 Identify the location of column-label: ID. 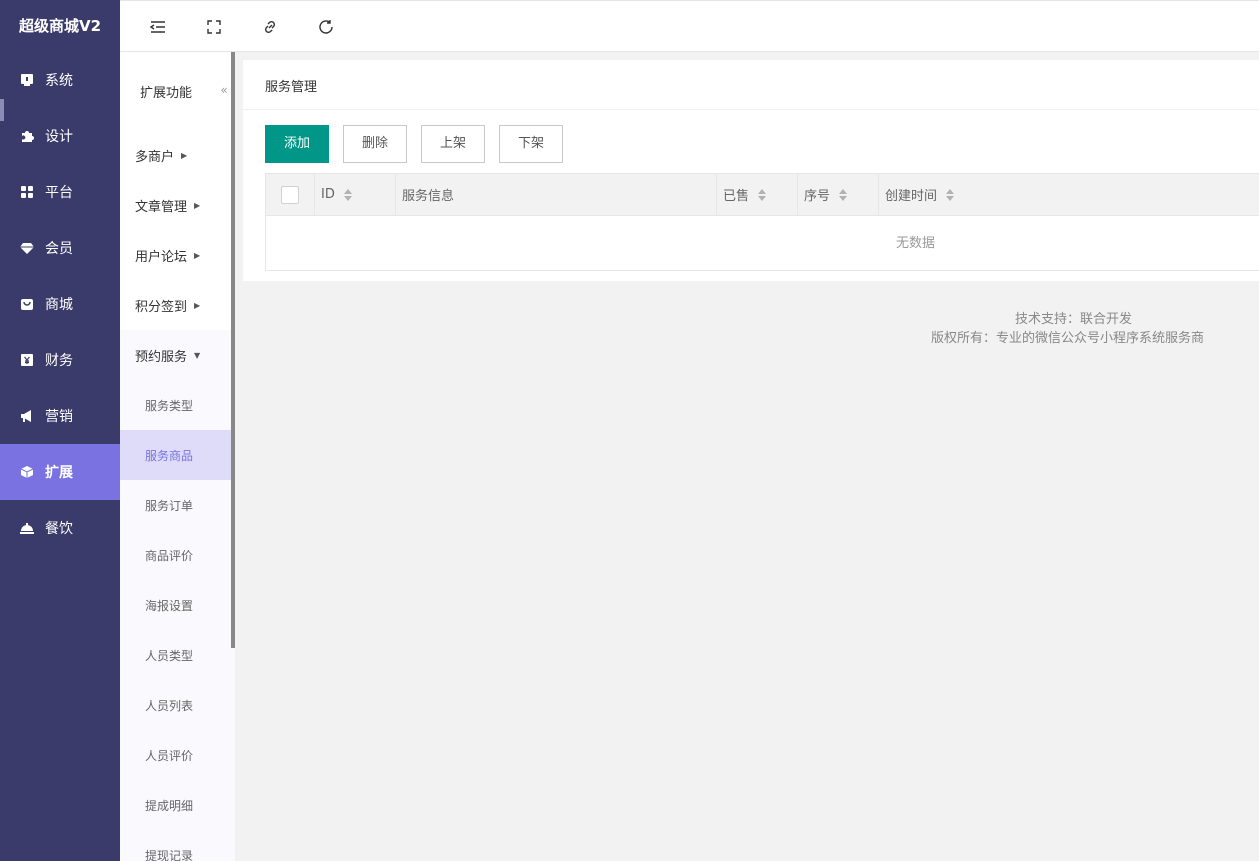
(328, 194).